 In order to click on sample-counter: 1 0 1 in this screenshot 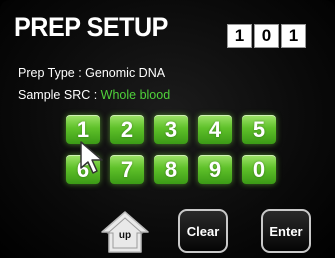, I will do `click(266, 36)`.